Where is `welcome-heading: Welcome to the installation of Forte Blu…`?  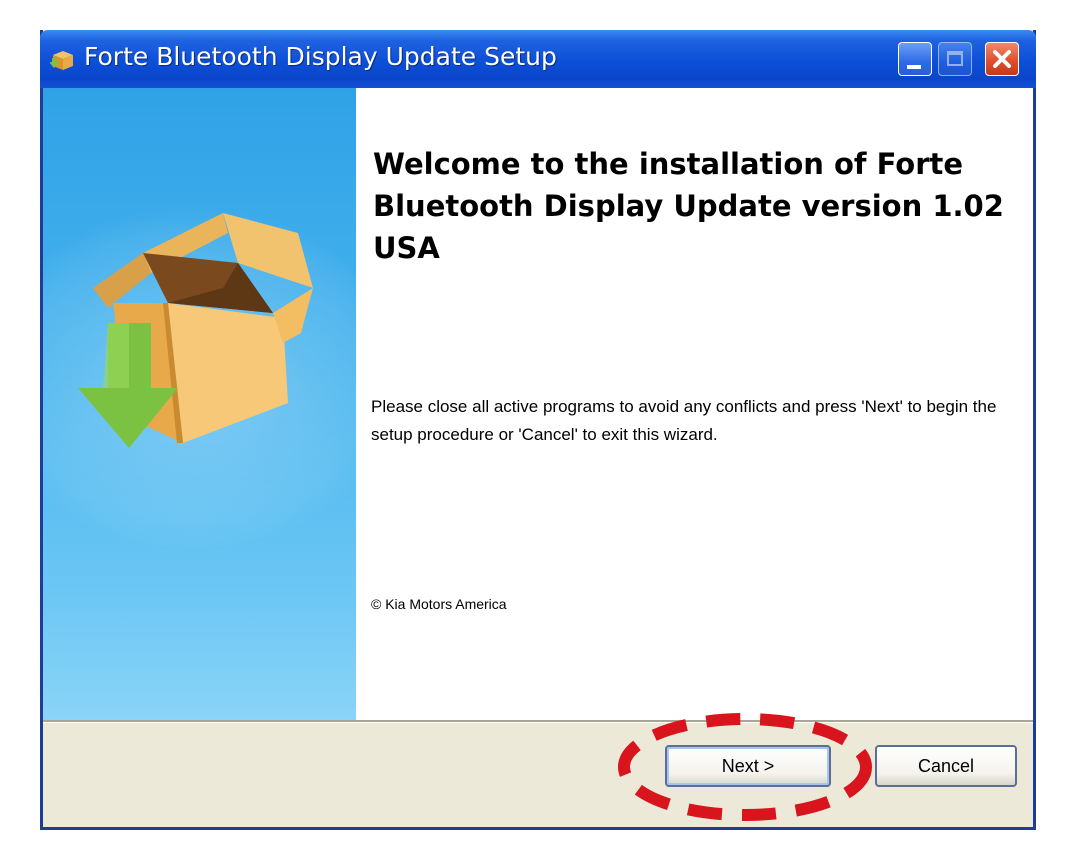 welcome-heading: Welcome to the installation of Forte Blu… is located at coordinates (688, 206).